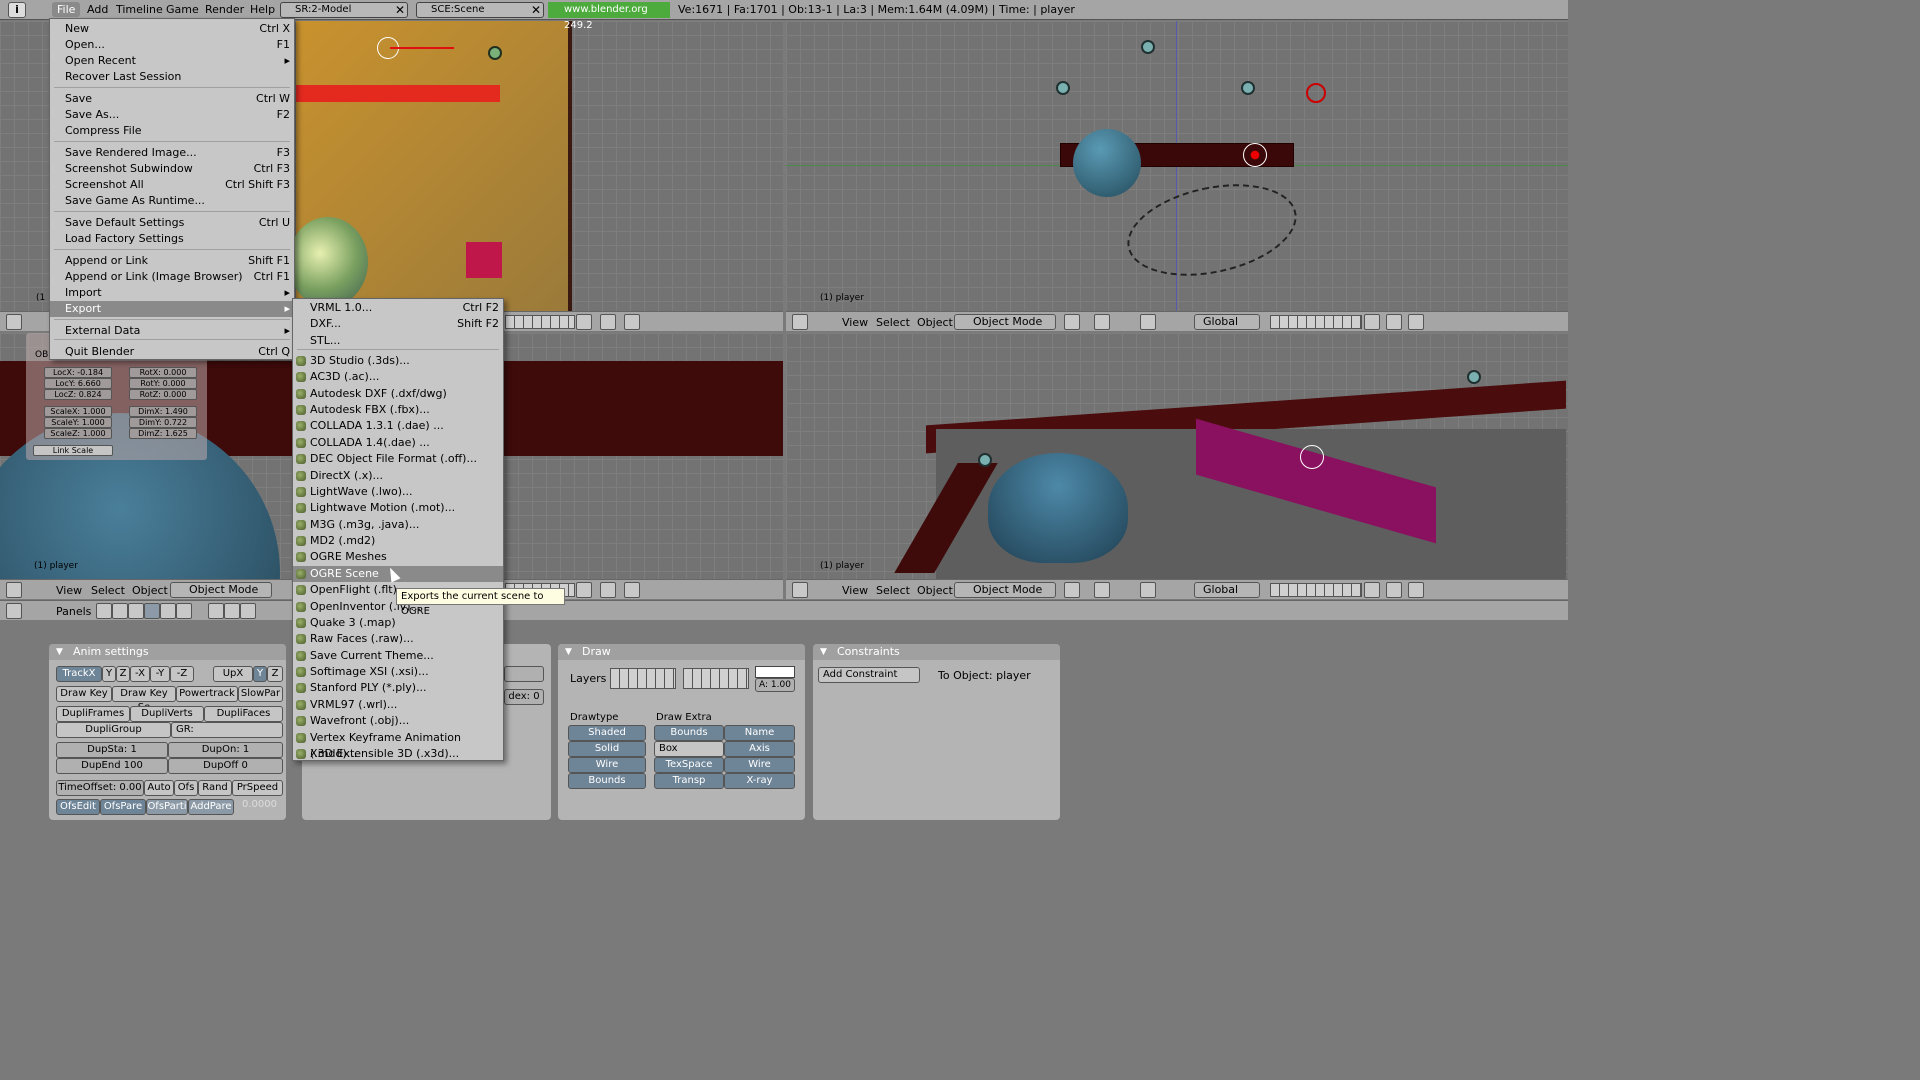 The width and height of the screenshot is (1920, 1080). Describe the element at coordinates (215, 788) in the screenshot. I see `rand-button: Rand` at that location.